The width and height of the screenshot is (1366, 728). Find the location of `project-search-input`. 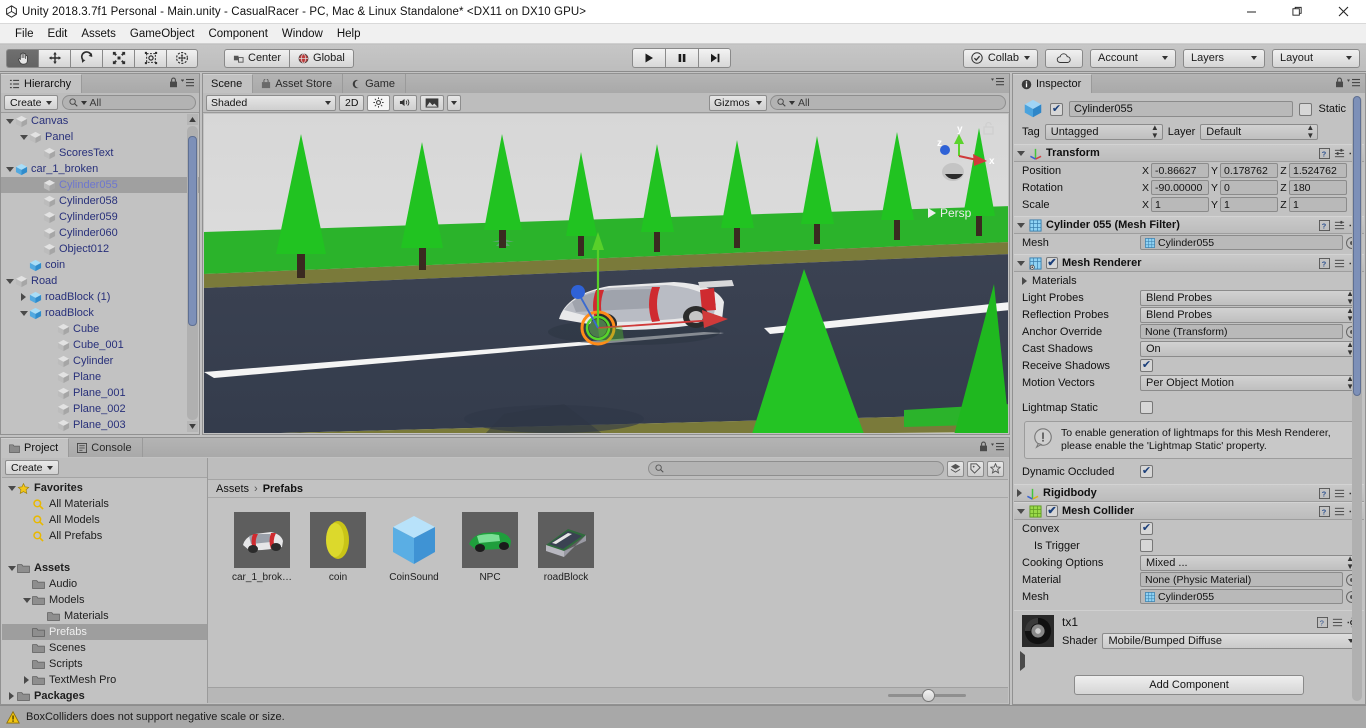

project-search-input is located at coordinates (796, 468).